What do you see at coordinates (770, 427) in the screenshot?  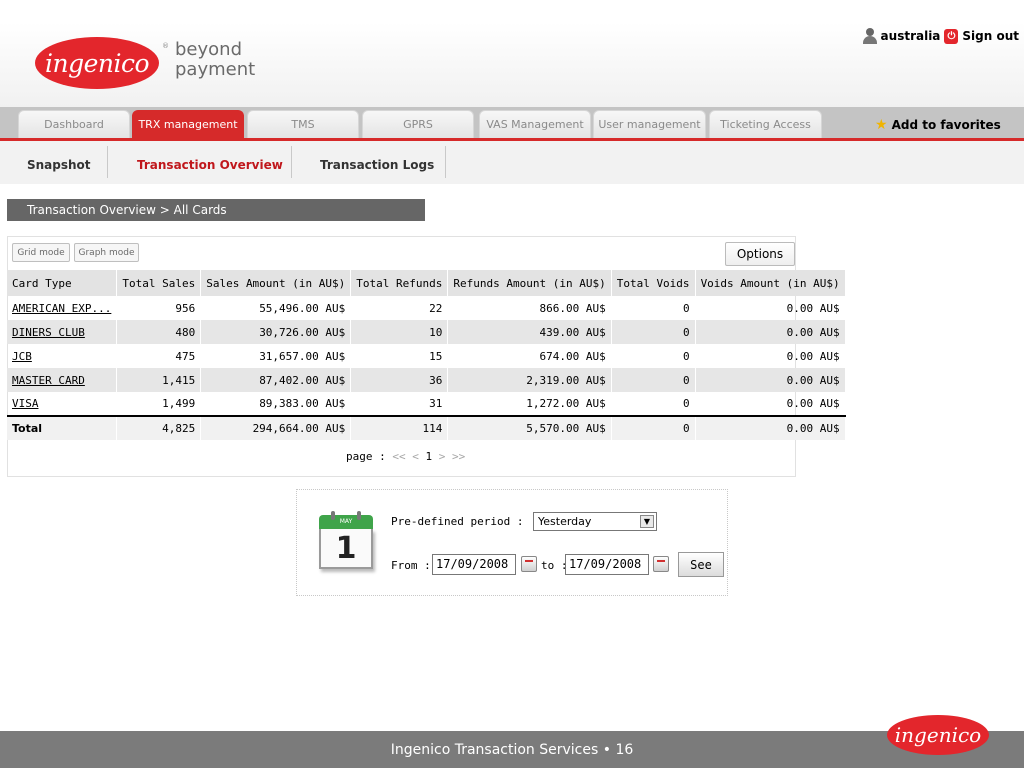 I see `total-voids-amount: 0.00 AU$` at bounding box center [770, 427].